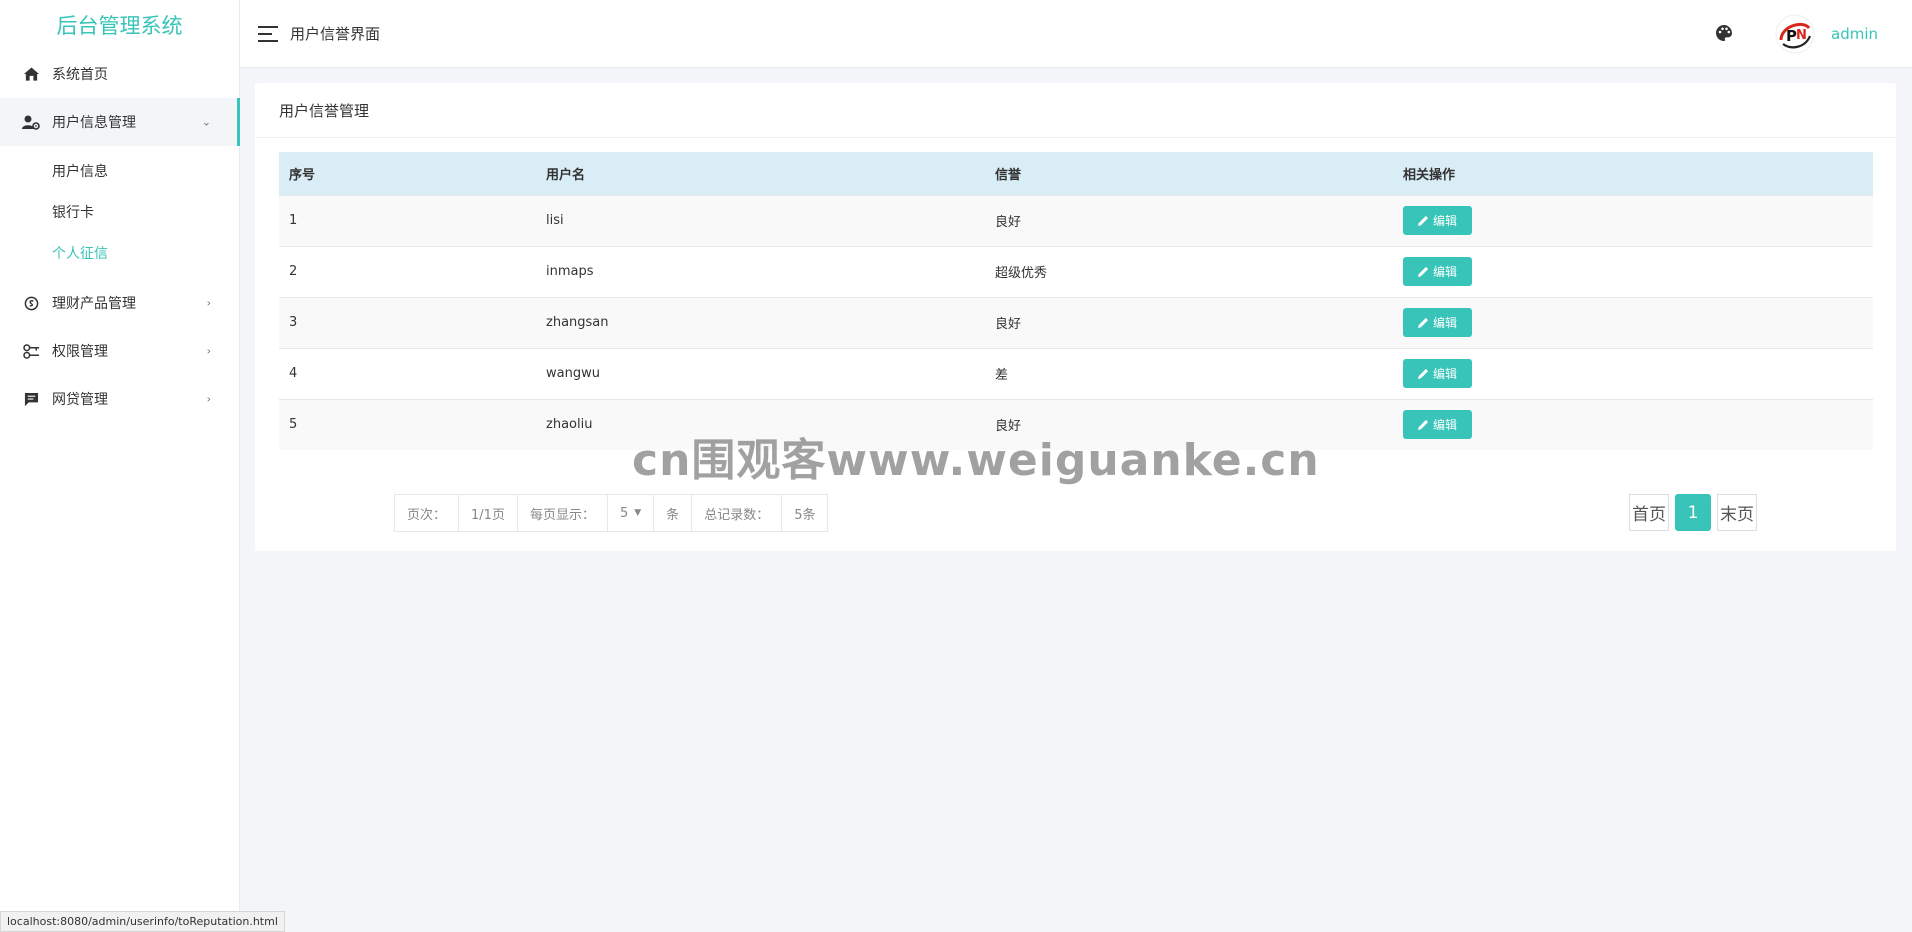  Describe the element at coordinates (760, 424) in the screenshot. I see `cell-username: zhaoliu` at that location.